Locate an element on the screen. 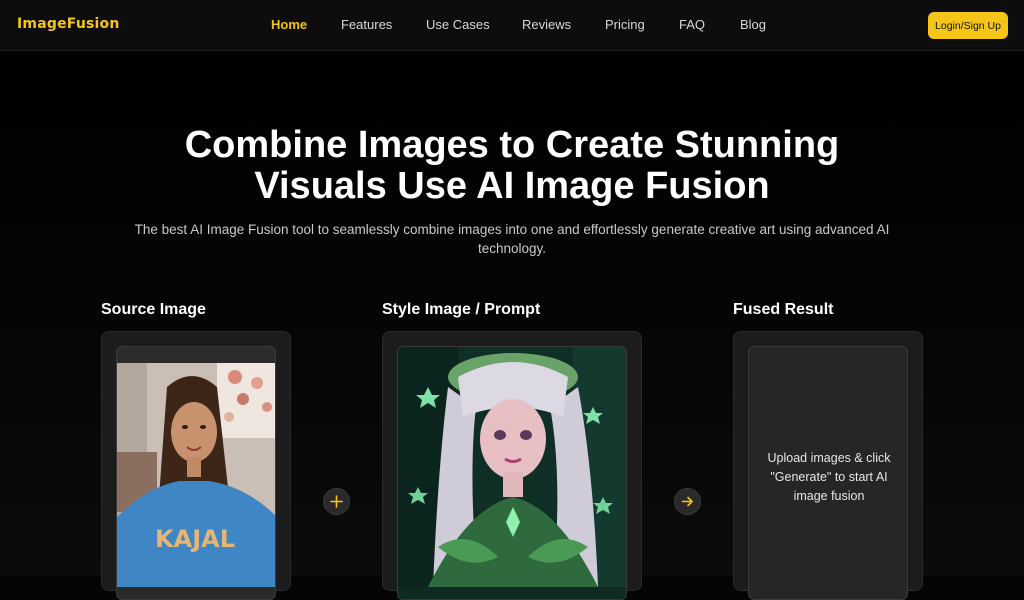 The image size is (1024, 600). hero-title-line-2: Visuals Use AI Image Fusion is located at coordinates (512, 186).